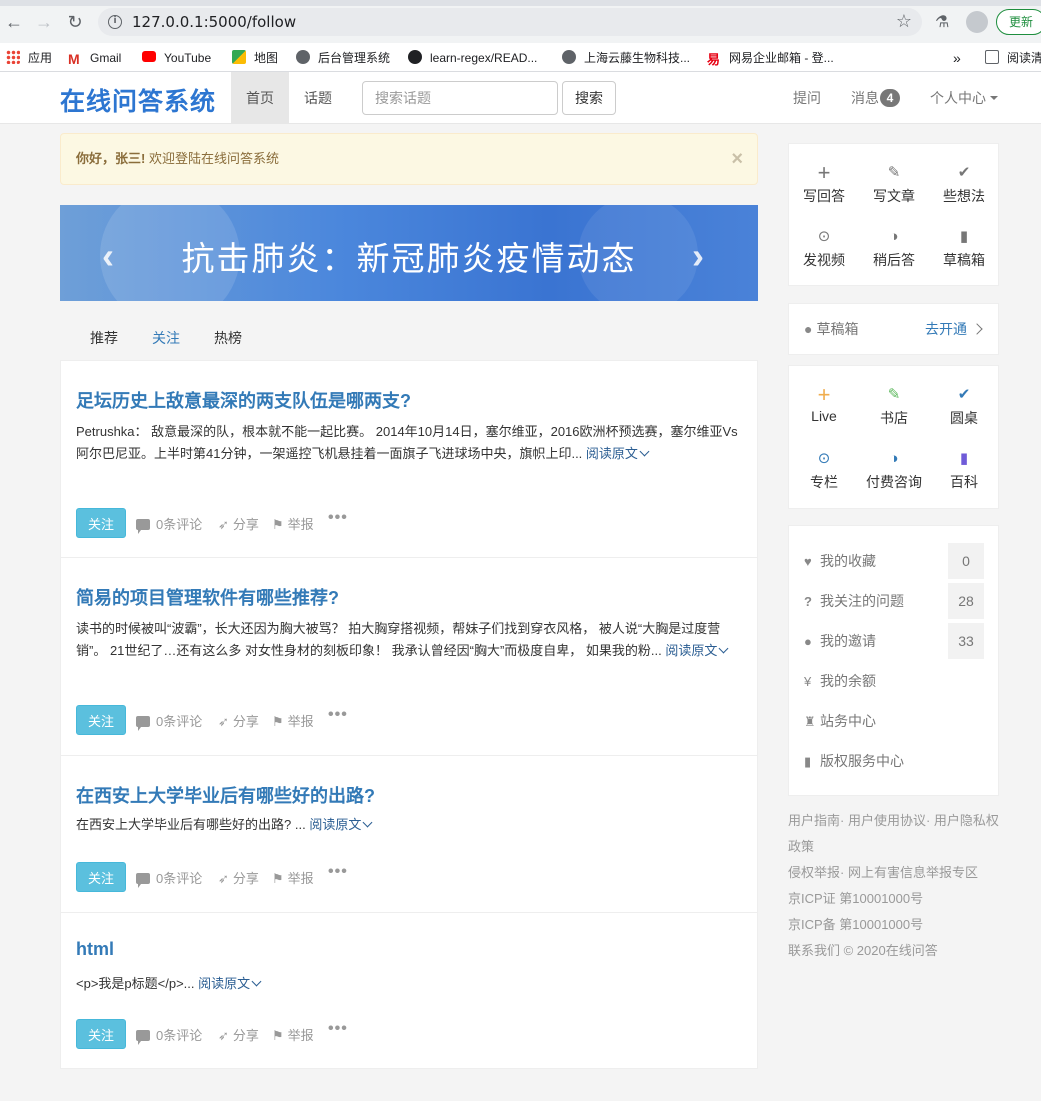 The image size is (1041, 1101). Describe the element at coordinates (957, 58) in the screenshot. I see `bookmarks-overflow: »` at that location.